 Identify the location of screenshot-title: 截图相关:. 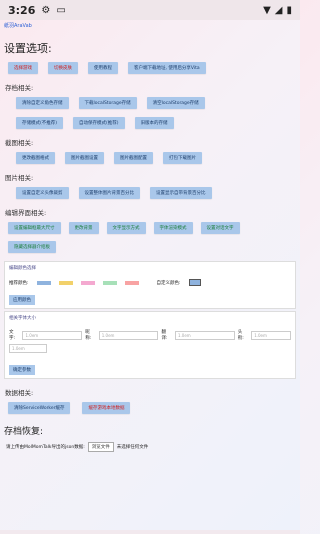
(19, 143).